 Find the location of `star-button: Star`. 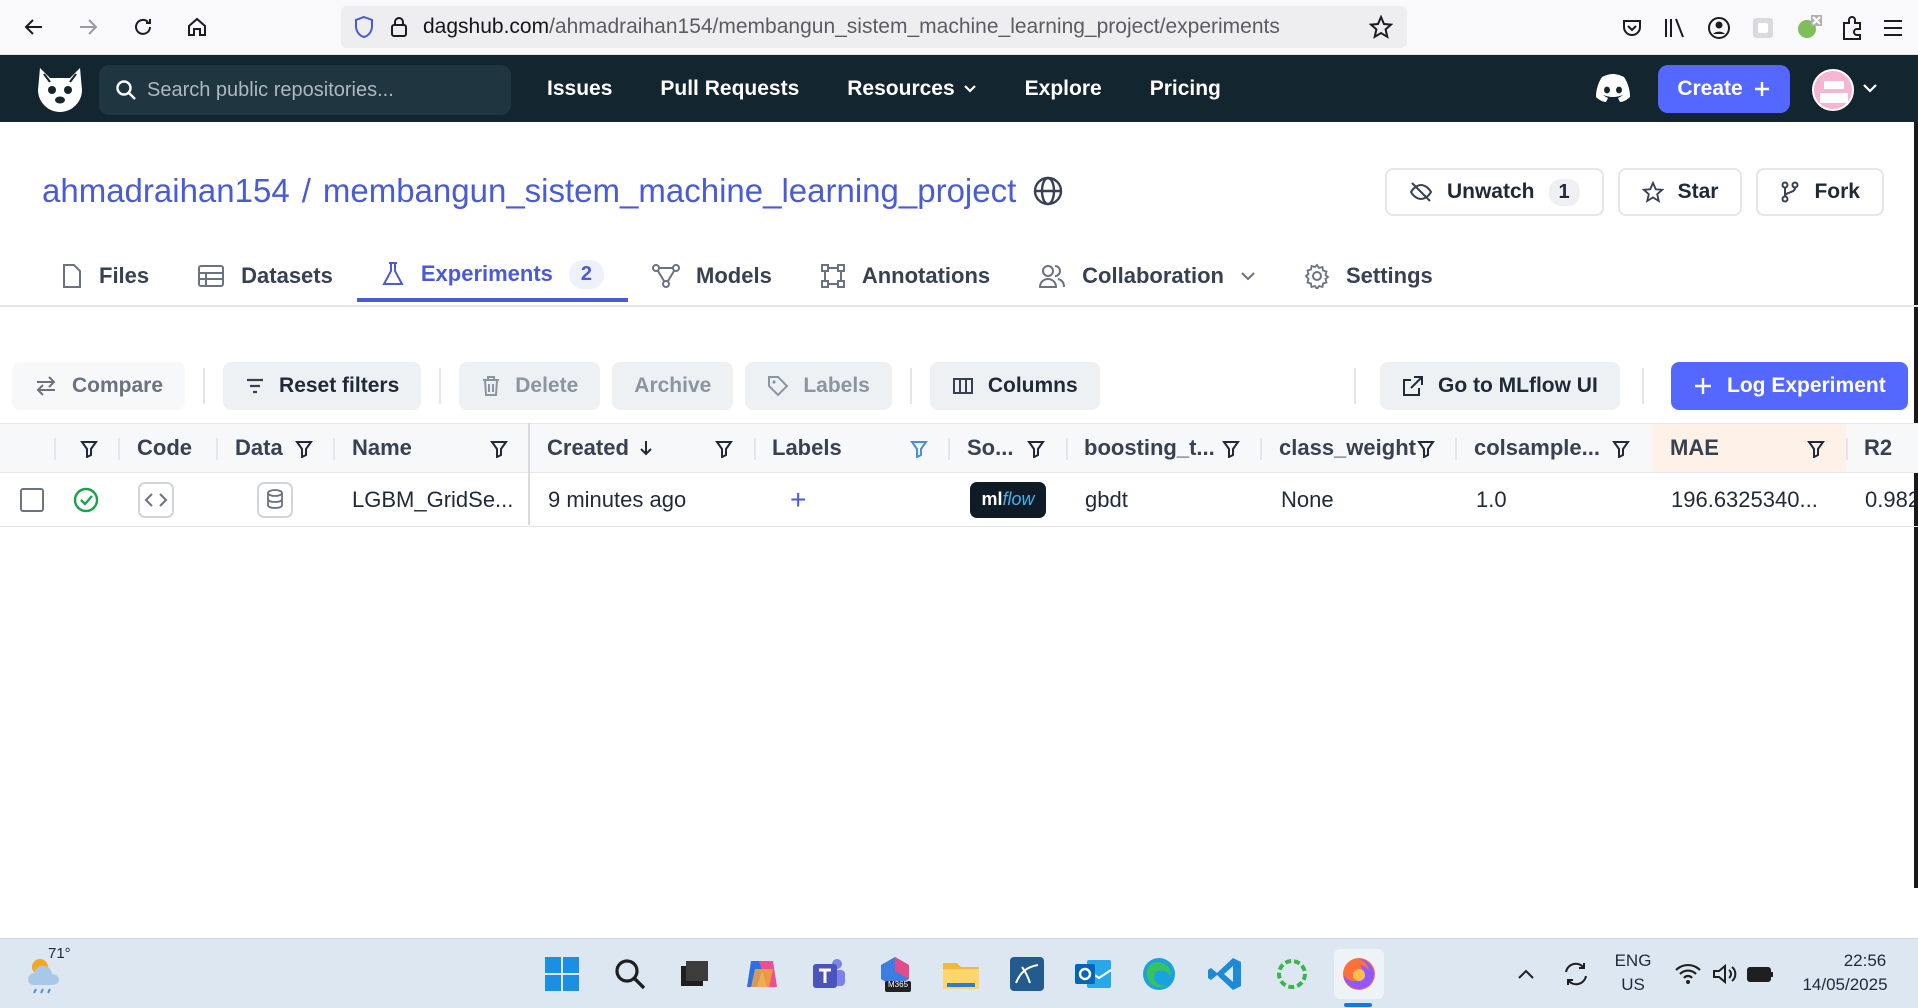

star-button: Star is located at coordinates (1680, 192).